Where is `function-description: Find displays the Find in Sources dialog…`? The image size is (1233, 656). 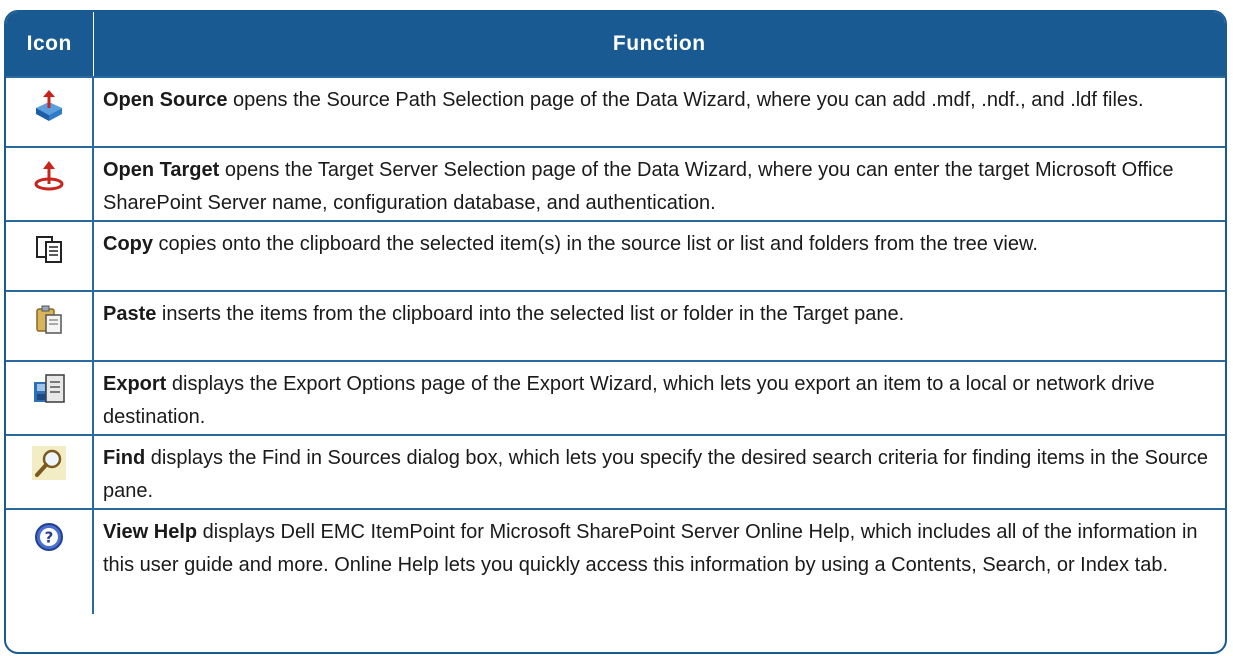 function-description: Find displays the Find in Sources dialog… is located at coordinates (659, 472).